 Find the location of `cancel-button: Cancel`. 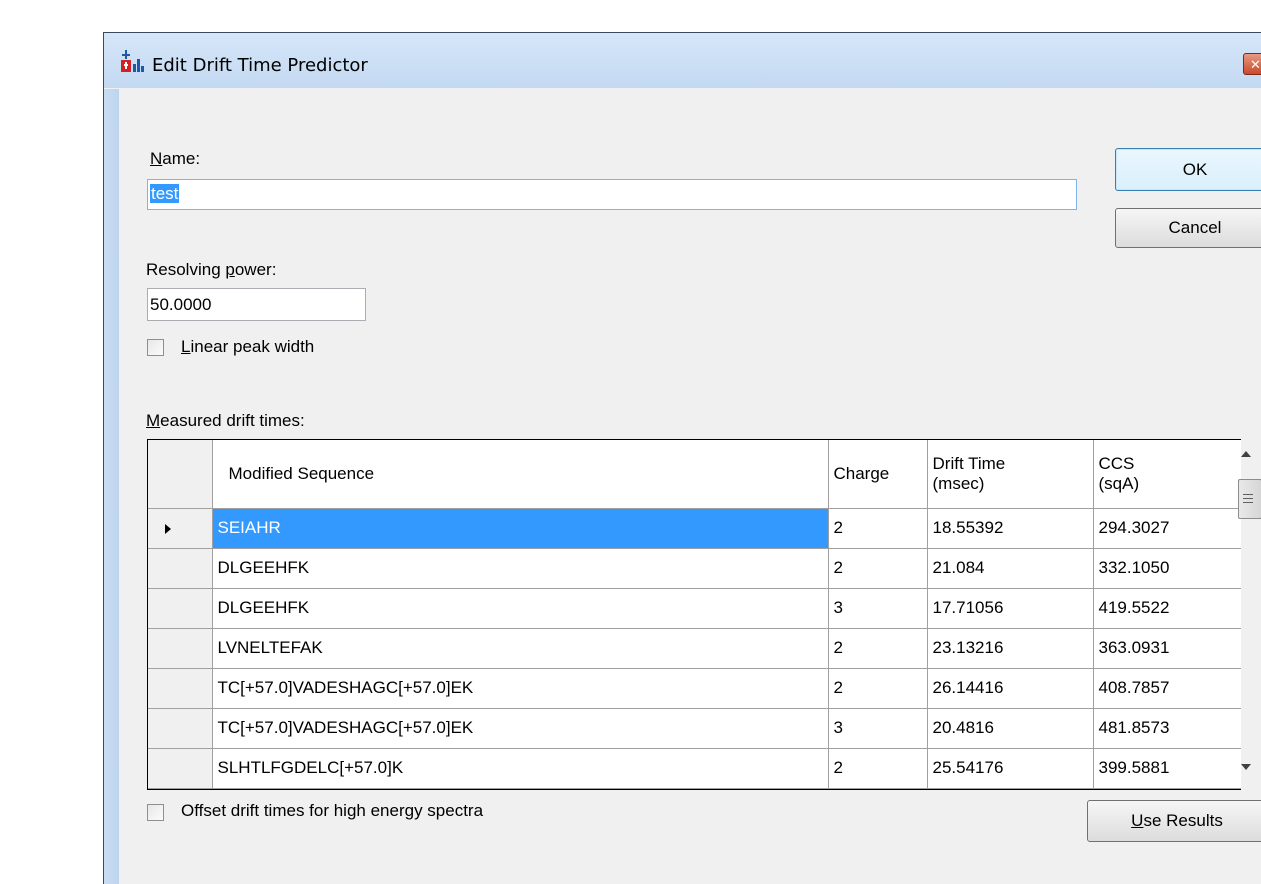

cancel-button: Cancel is located at coordinates (1188, 228).